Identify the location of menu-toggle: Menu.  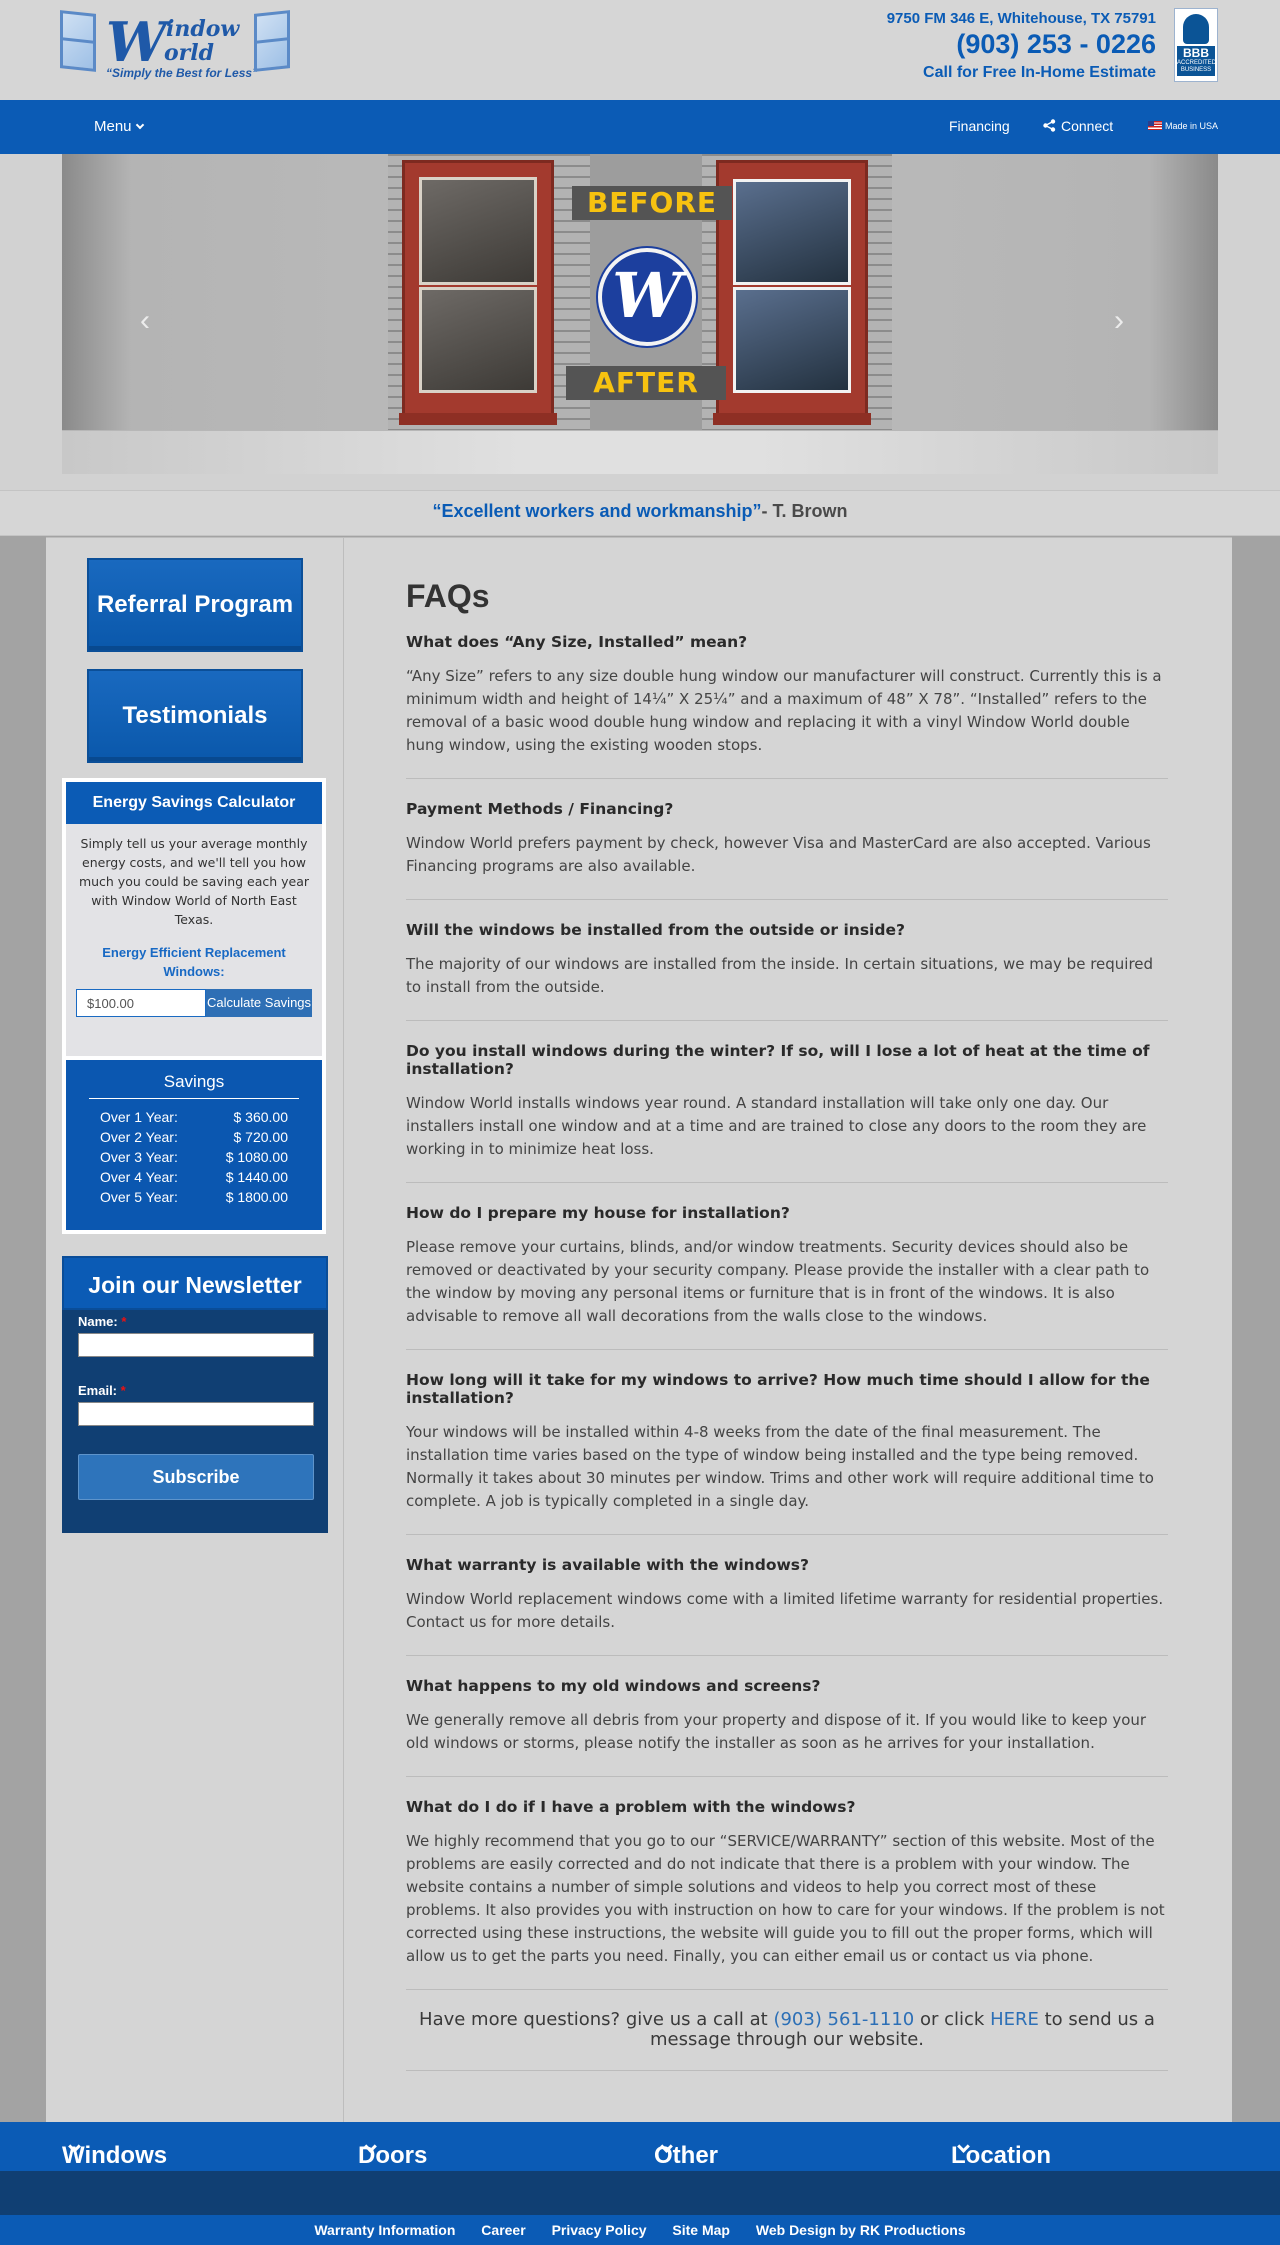
(119, 126).